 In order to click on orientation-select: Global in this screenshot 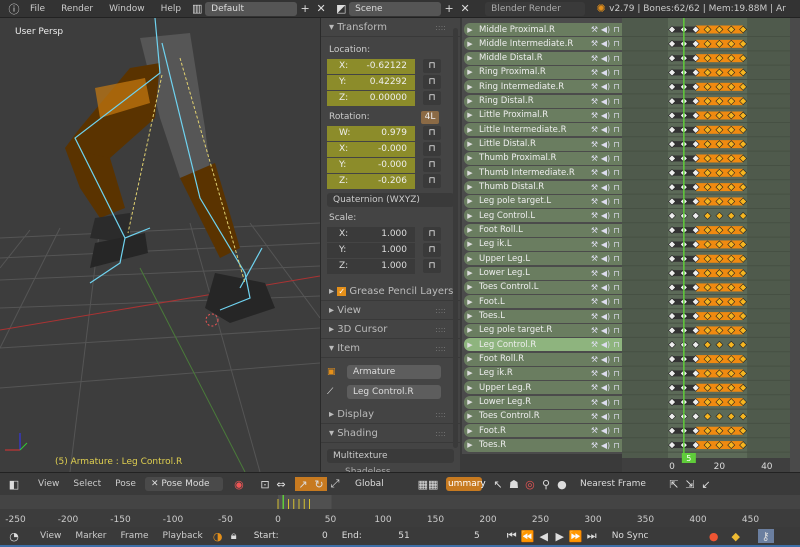, I will do `click(376, 484)`.